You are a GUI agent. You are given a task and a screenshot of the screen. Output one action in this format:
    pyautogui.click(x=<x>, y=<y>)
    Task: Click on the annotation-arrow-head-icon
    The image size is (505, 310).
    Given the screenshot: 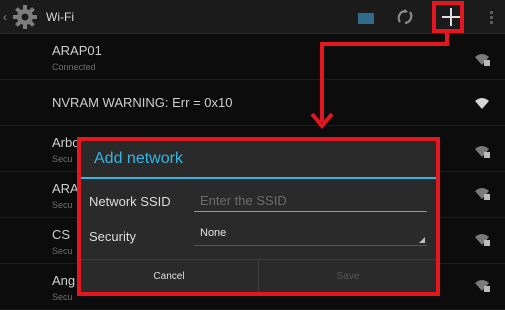 What is the action you would take?
    pyautogui.click(x=322, y=121)
    